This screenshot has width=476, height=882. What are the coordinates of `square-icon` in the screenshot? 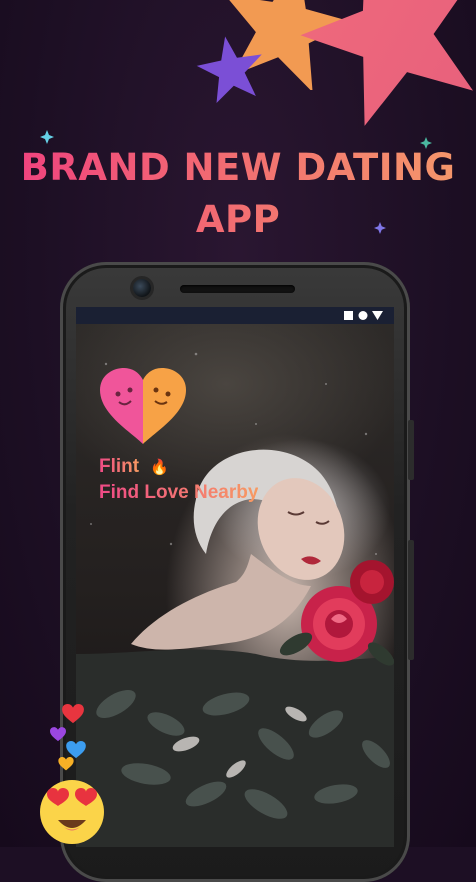 It's located at (348, 315).